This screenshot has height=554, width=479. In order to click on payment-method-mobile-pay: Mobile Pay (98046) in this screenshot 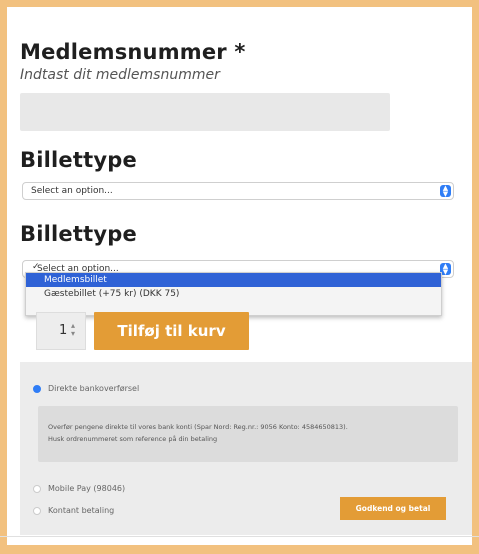, I will do `click(86, 488)`.